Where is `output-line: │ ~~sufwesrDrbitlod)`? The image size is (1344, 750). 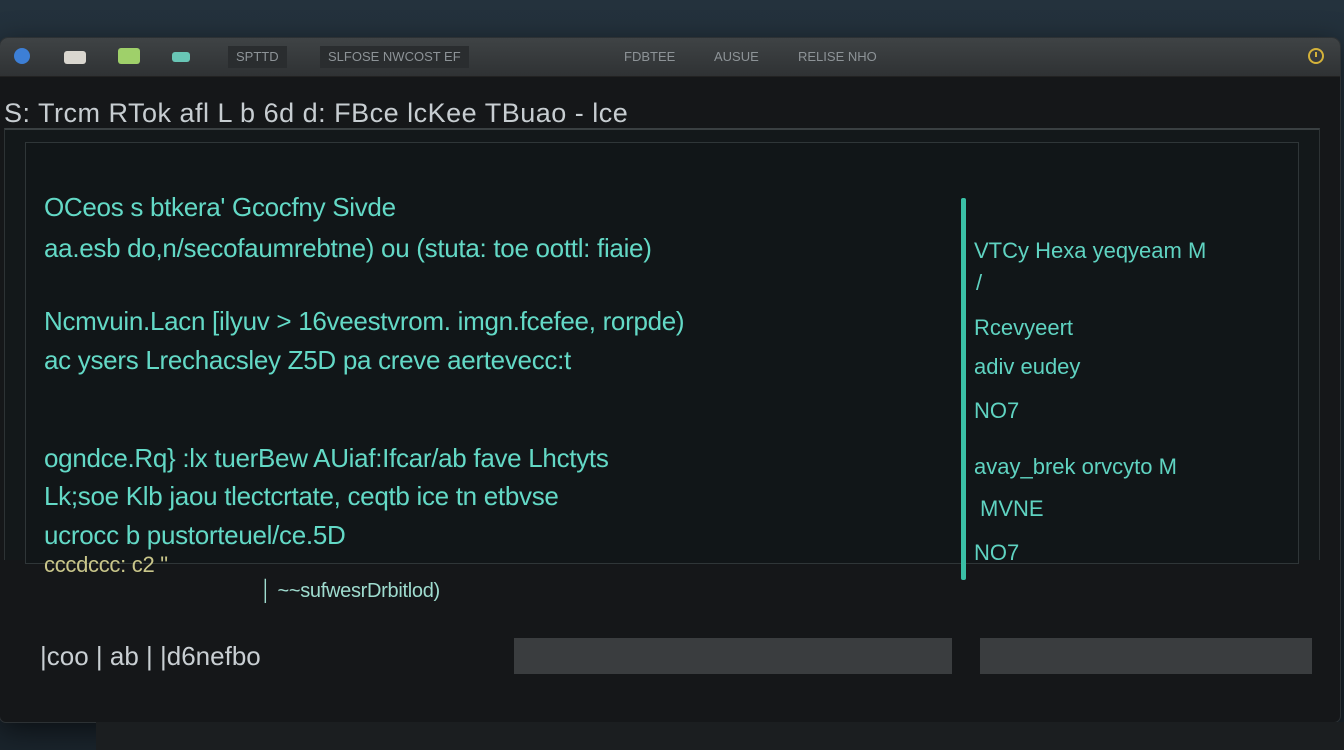 output-line: │ ~~sufwesrDrbitlod) is located at coordinates (350, 591).